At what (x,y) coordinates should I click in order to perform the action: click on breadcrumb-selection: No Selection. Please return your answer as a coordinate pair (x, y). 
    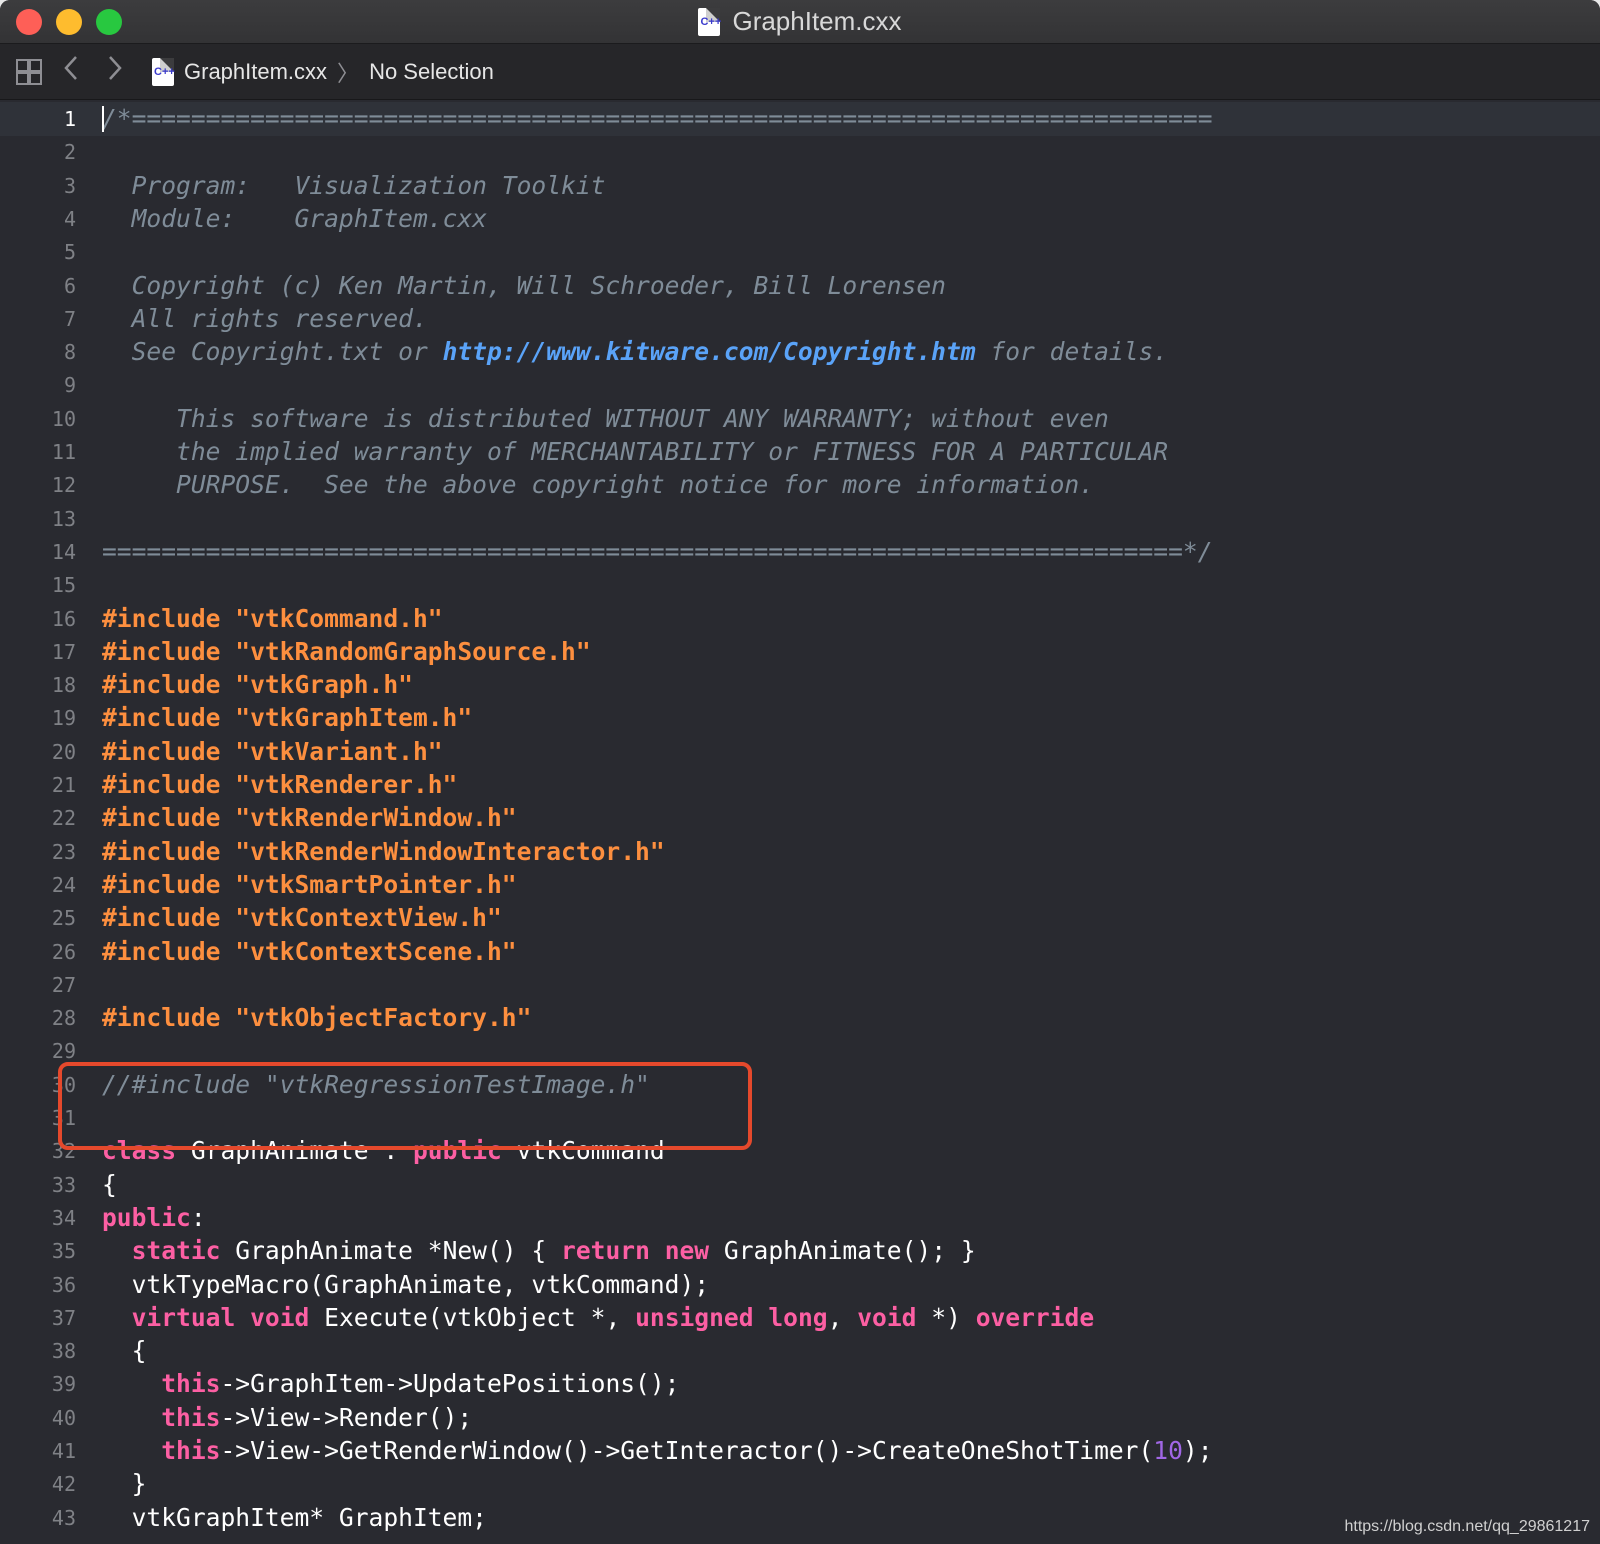
    Looking at the image, I should click on (431, 72).